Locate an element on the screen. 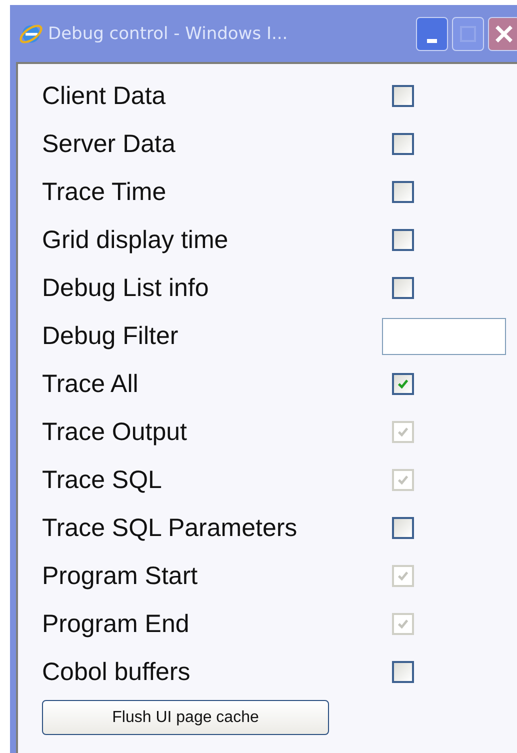  flush-button: Flush UI page cache is located at coordinates (185, 717).